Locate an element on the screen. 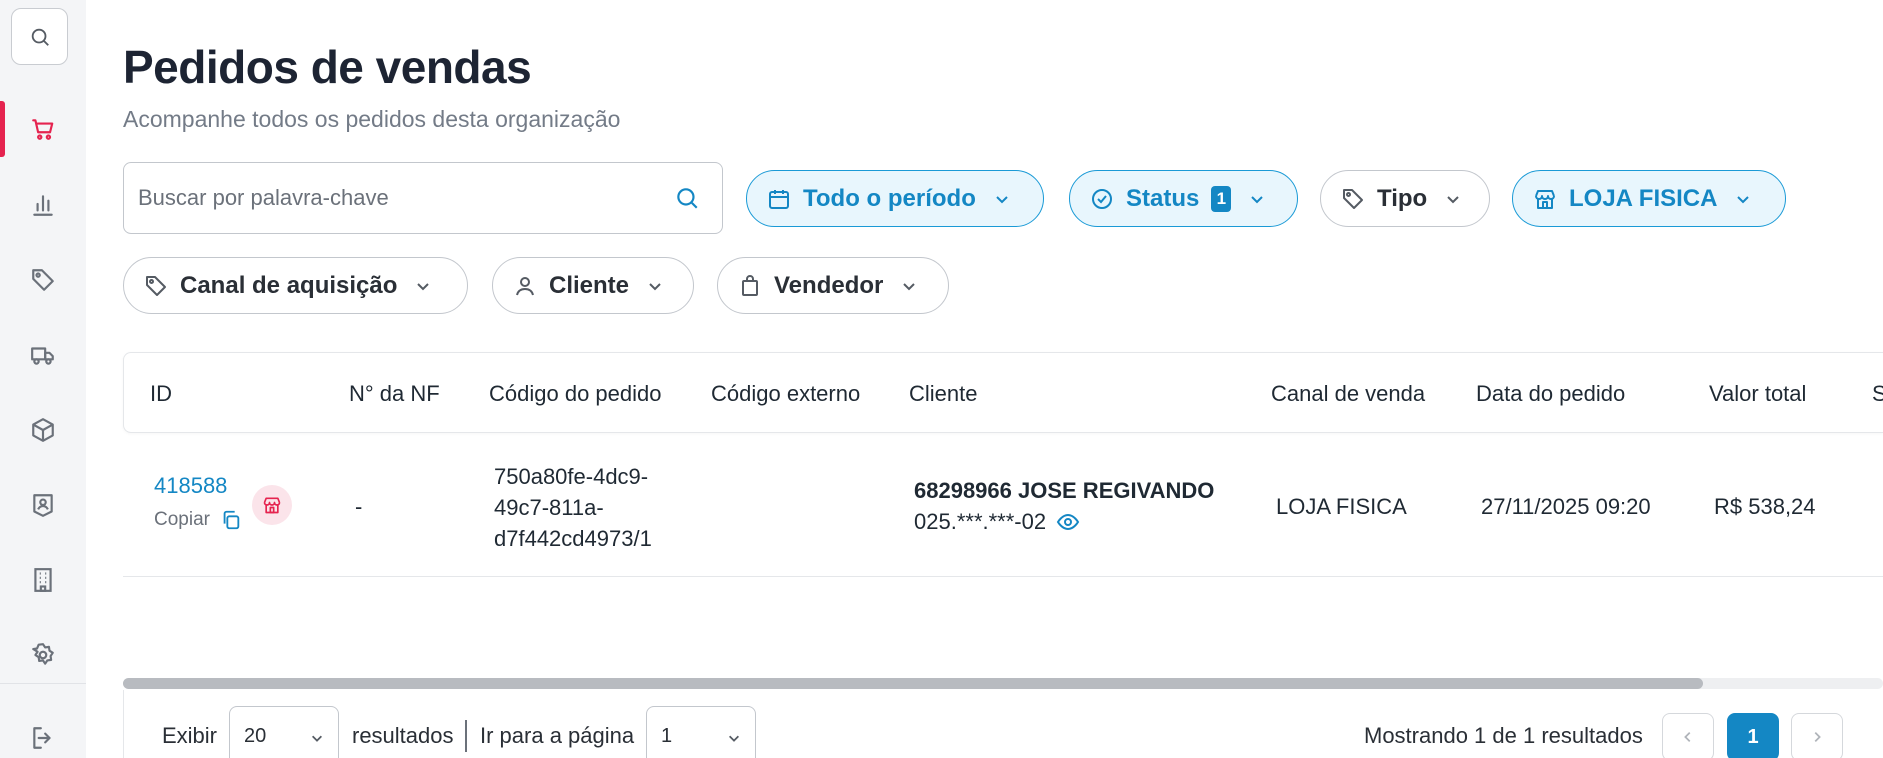 The height and width of the screenshot is (758, 1883). gear-icon is located at coordinates (43, 654).